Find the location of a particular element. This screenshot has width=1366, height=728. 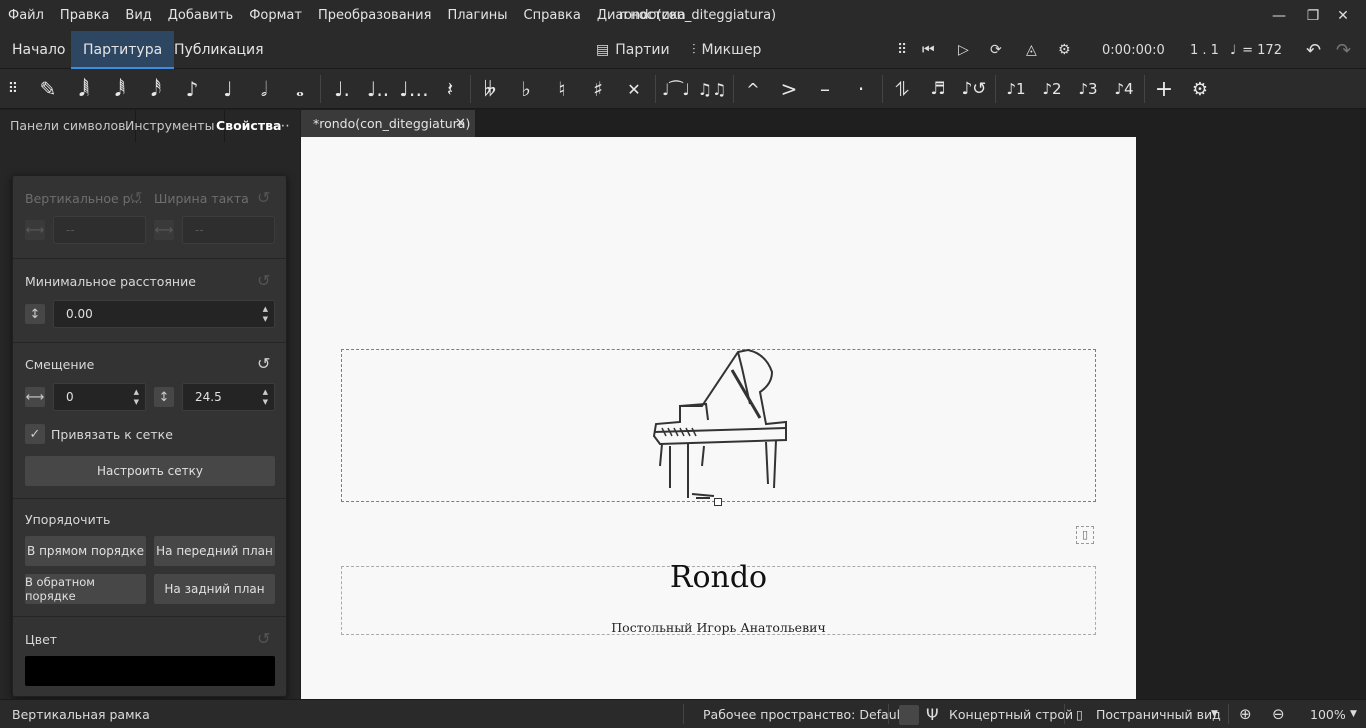

color-label: Цвет is located at coordinates (41, 639).